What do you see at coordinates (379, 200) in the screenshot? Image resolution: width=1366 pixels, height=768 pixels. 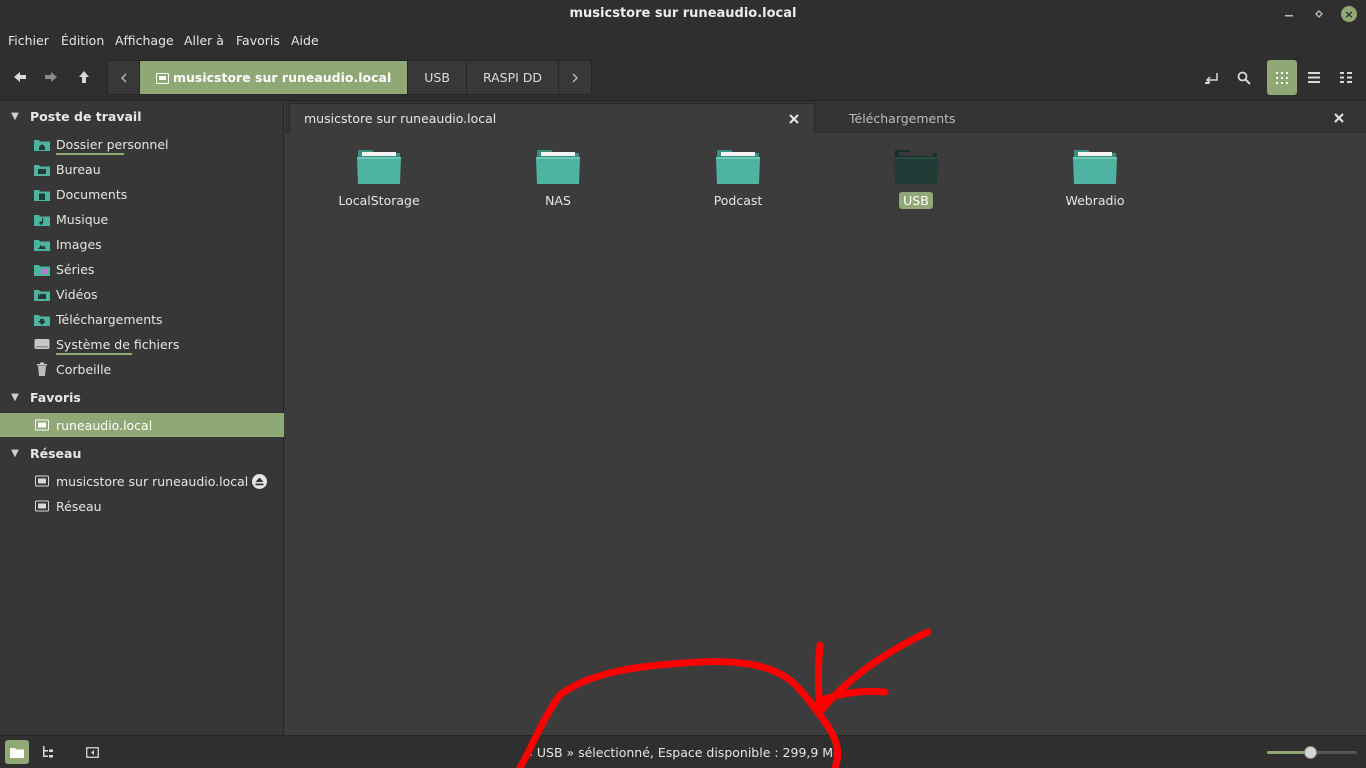 I see `folder-name: LocalStorage` at bounding box center [379, 200].